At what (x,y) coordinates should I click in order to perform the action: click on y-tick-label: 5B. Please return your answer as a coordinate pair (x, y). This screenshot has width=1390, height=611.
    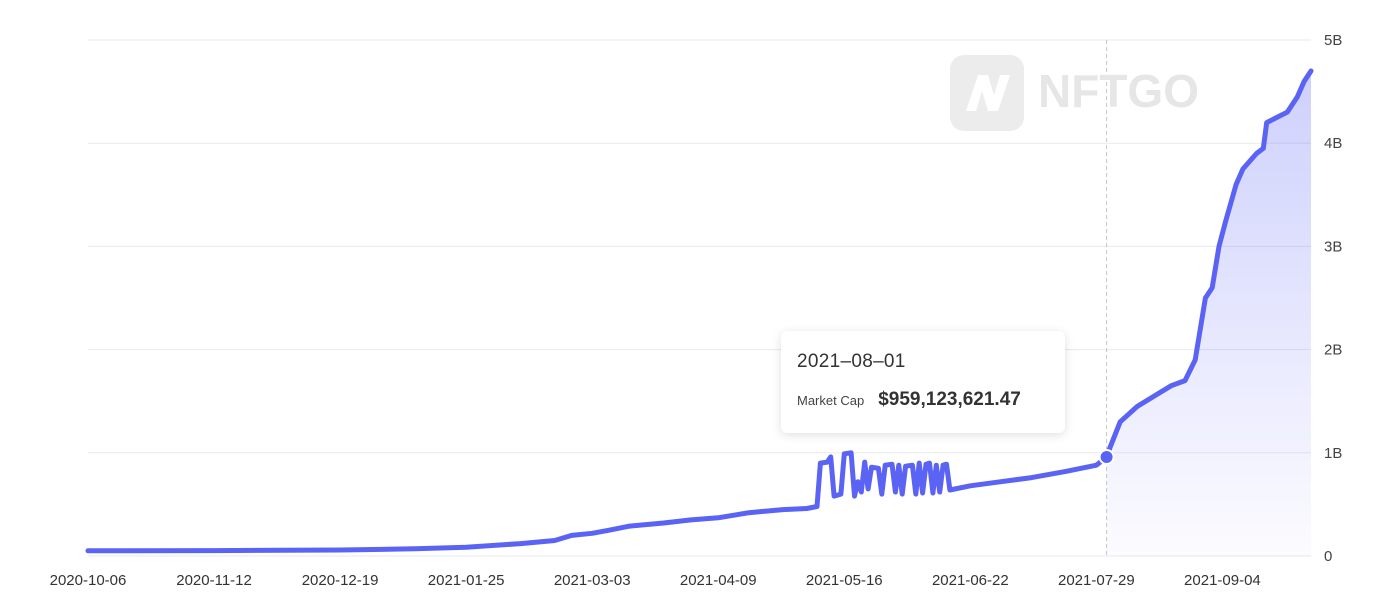
    Looking at the image, I should click on (1333, 40).